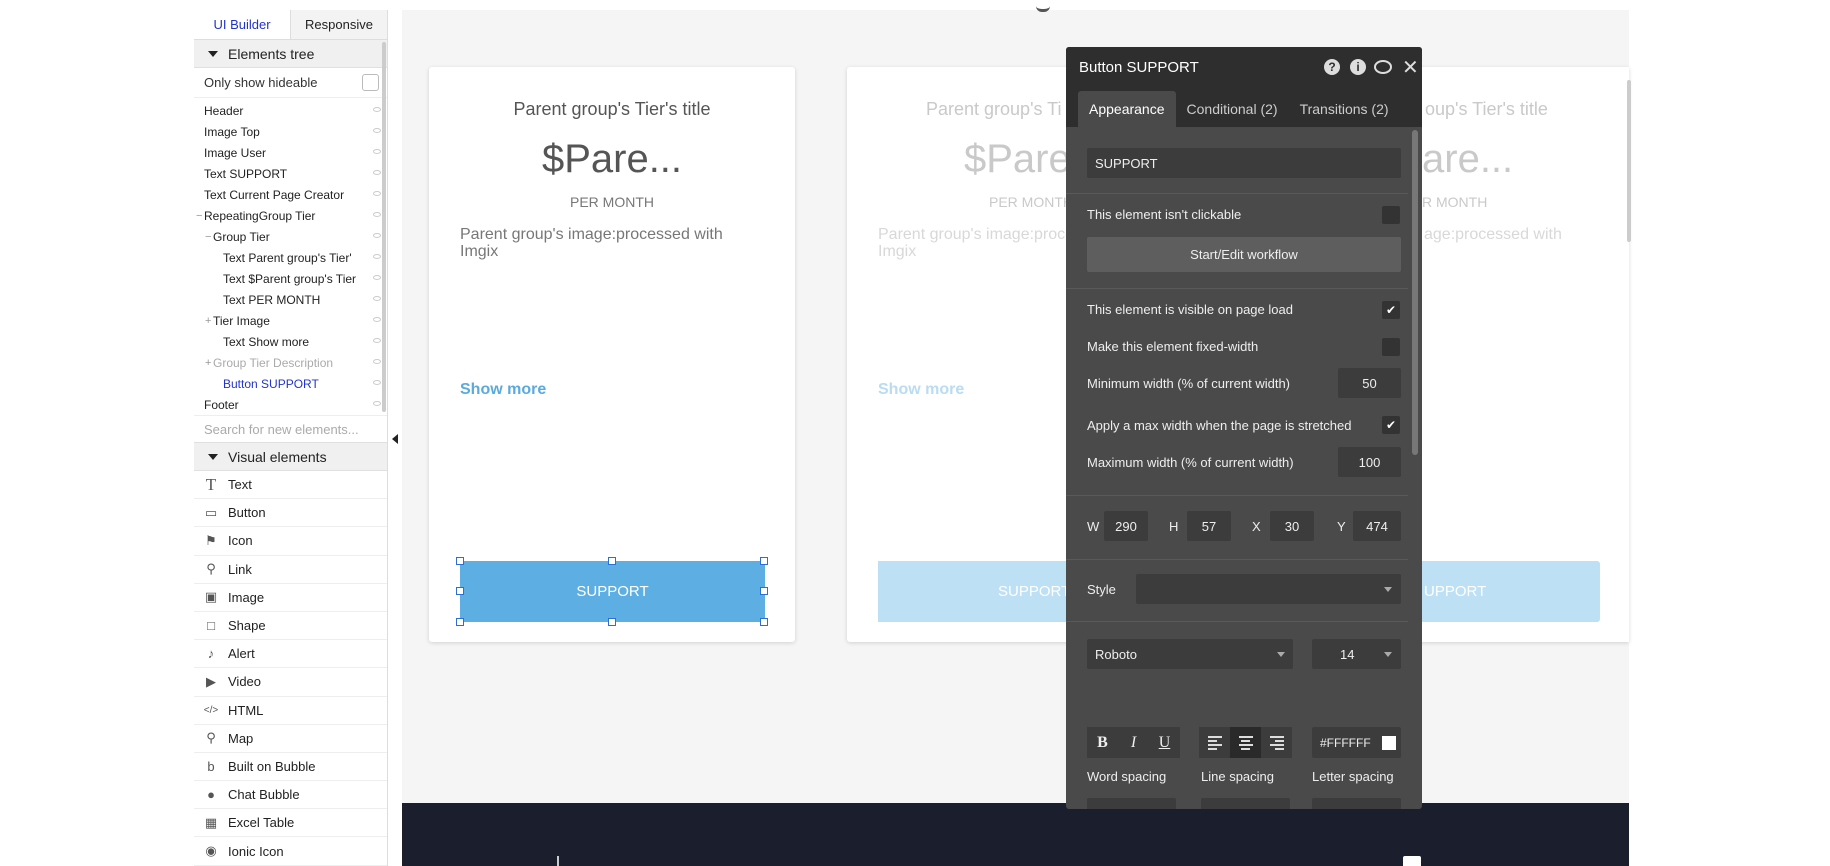 This screenshot has width=1830, height=866. What do you see at coordinates (290, 362) in the screenshot?
I see `tree-item: + Group Tier Description` at bounding box center [290, 362].